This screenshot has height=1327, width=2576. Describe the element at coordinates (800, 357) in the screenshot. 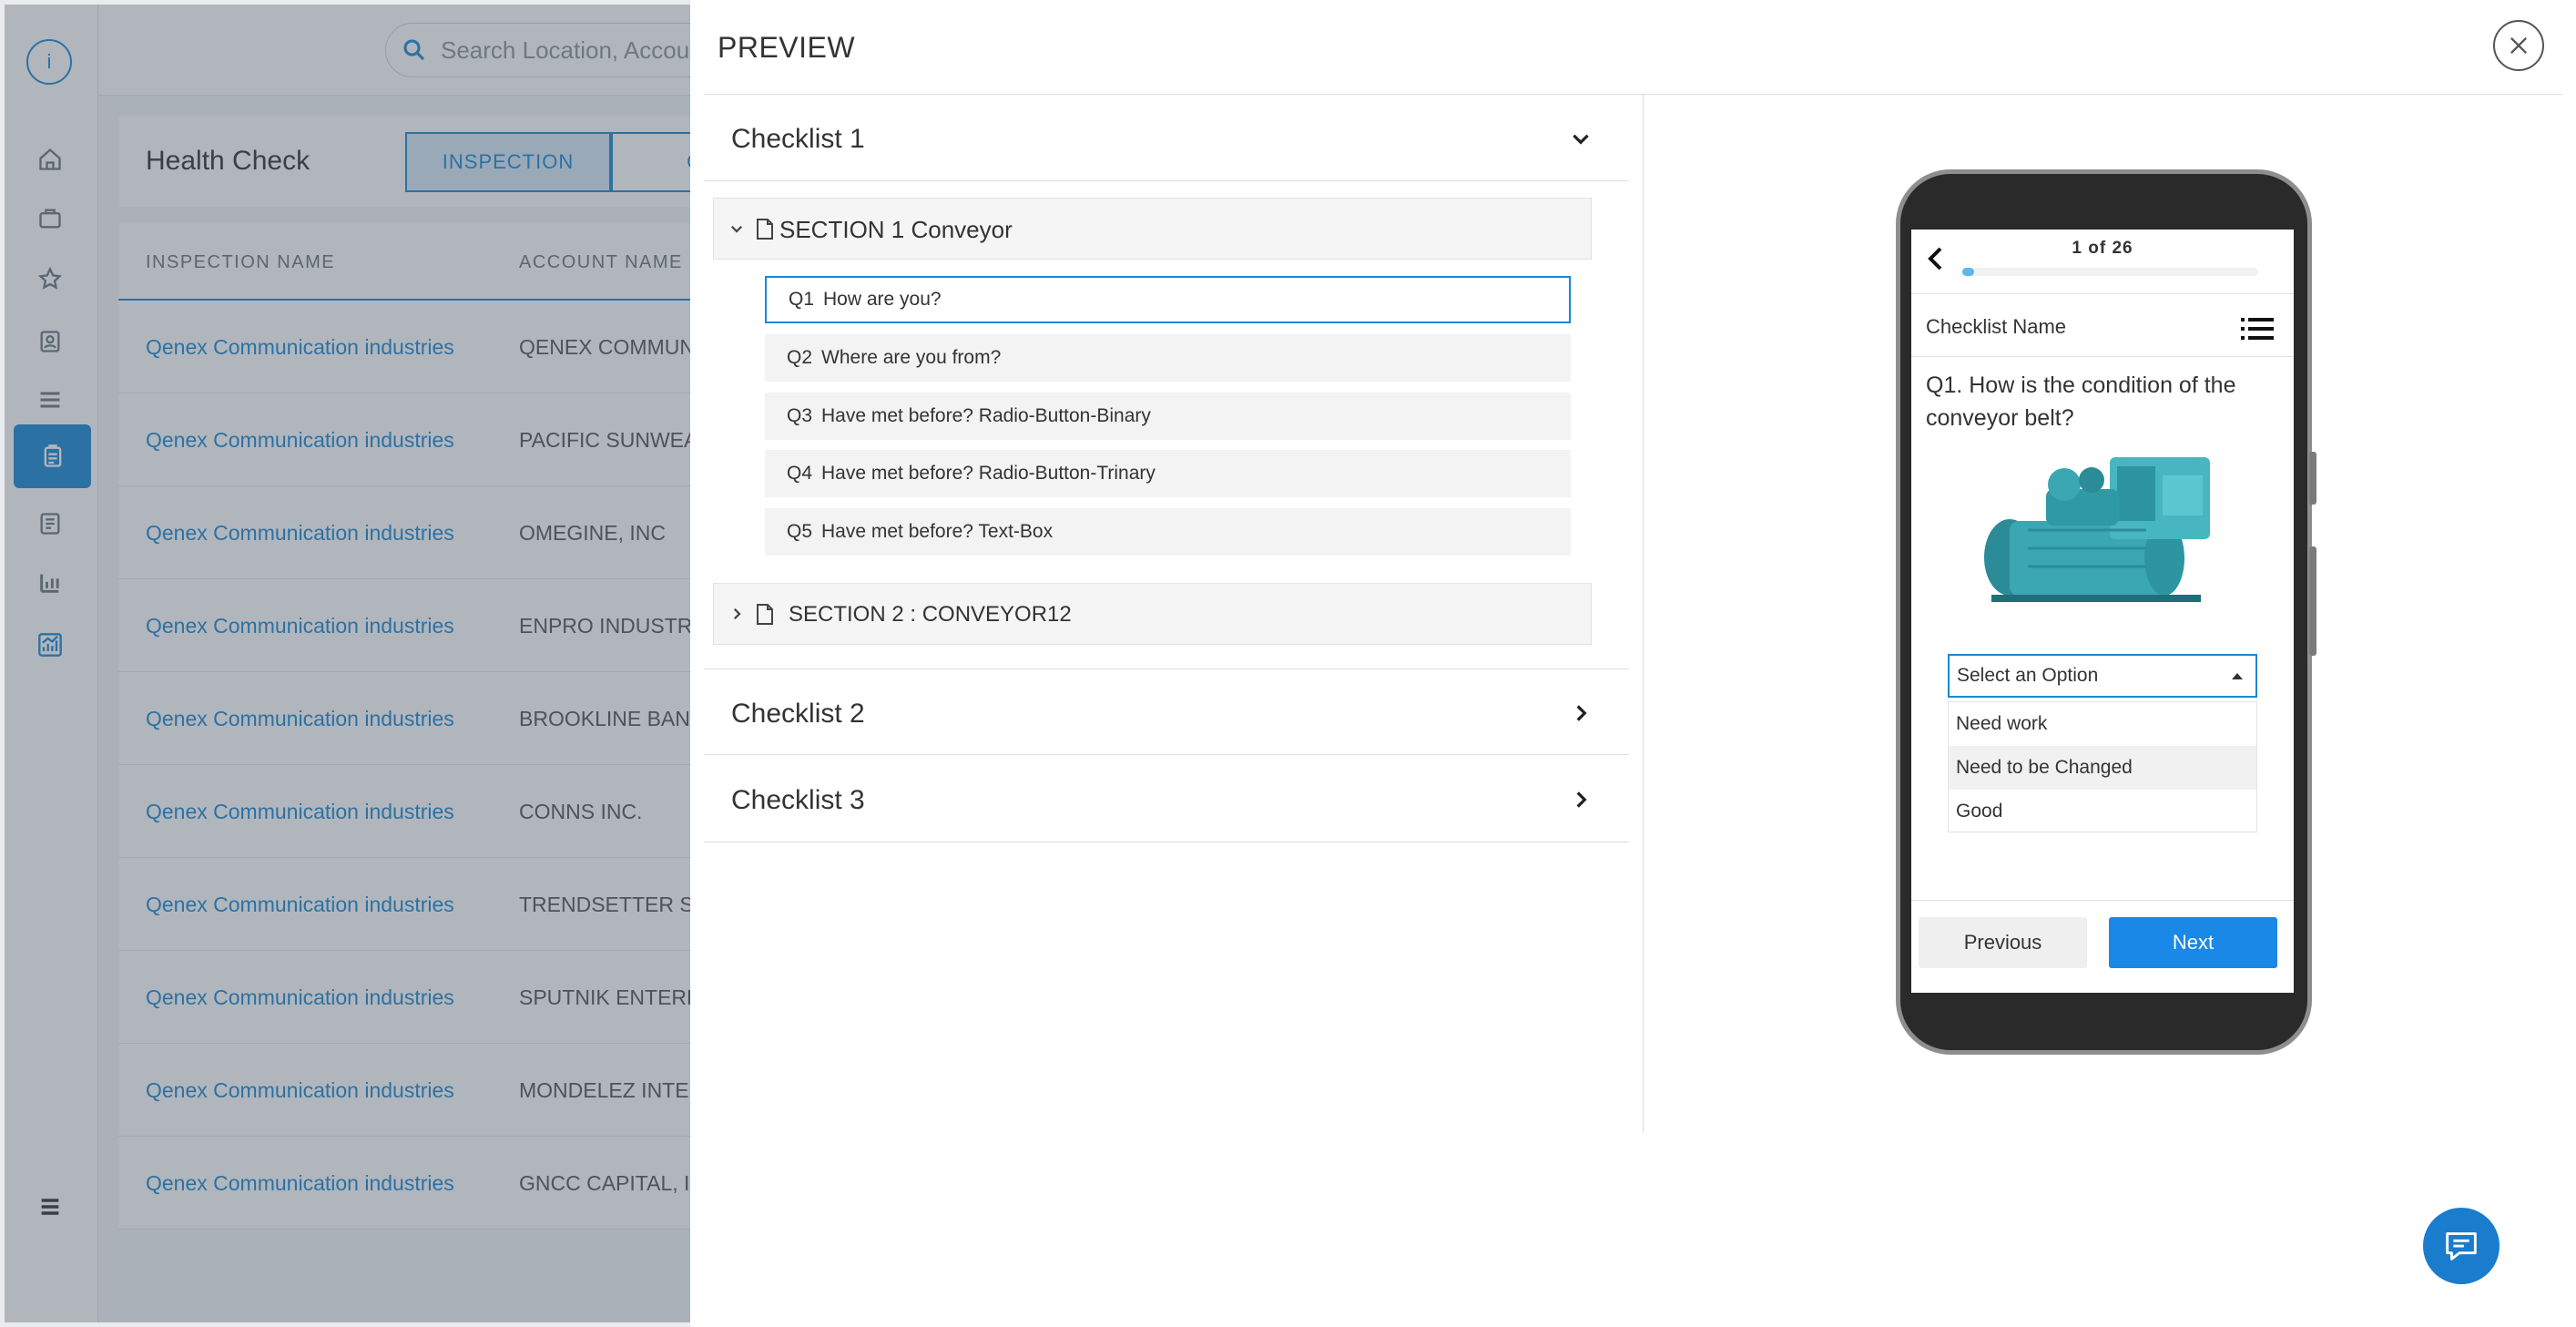

I see `question-number: Q2` at that location.